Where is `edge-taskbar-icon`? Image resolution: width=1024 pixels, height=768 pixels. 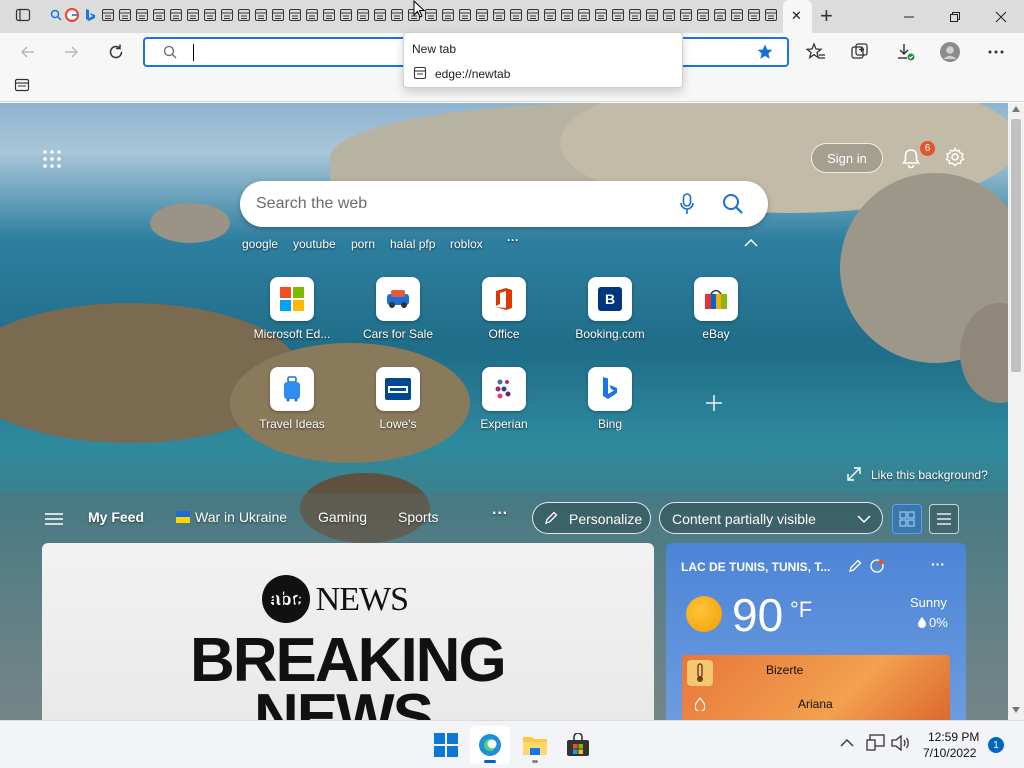
edge-taskbar-icon is located at coordinates (490, 745).